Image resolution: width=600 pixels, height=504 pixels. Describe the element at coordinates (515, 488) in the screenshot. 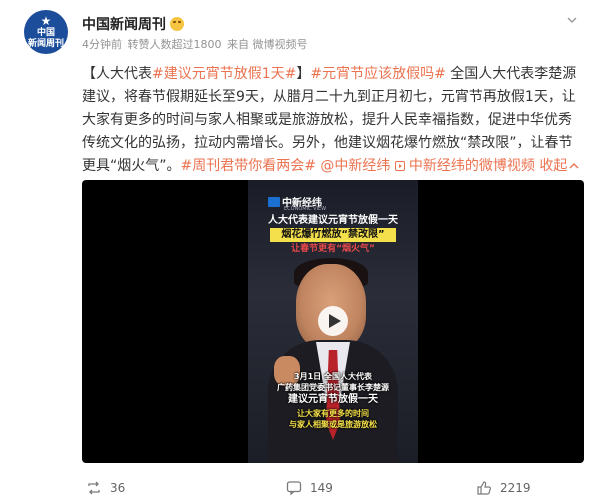

I see `like-count: 2219` at that location.